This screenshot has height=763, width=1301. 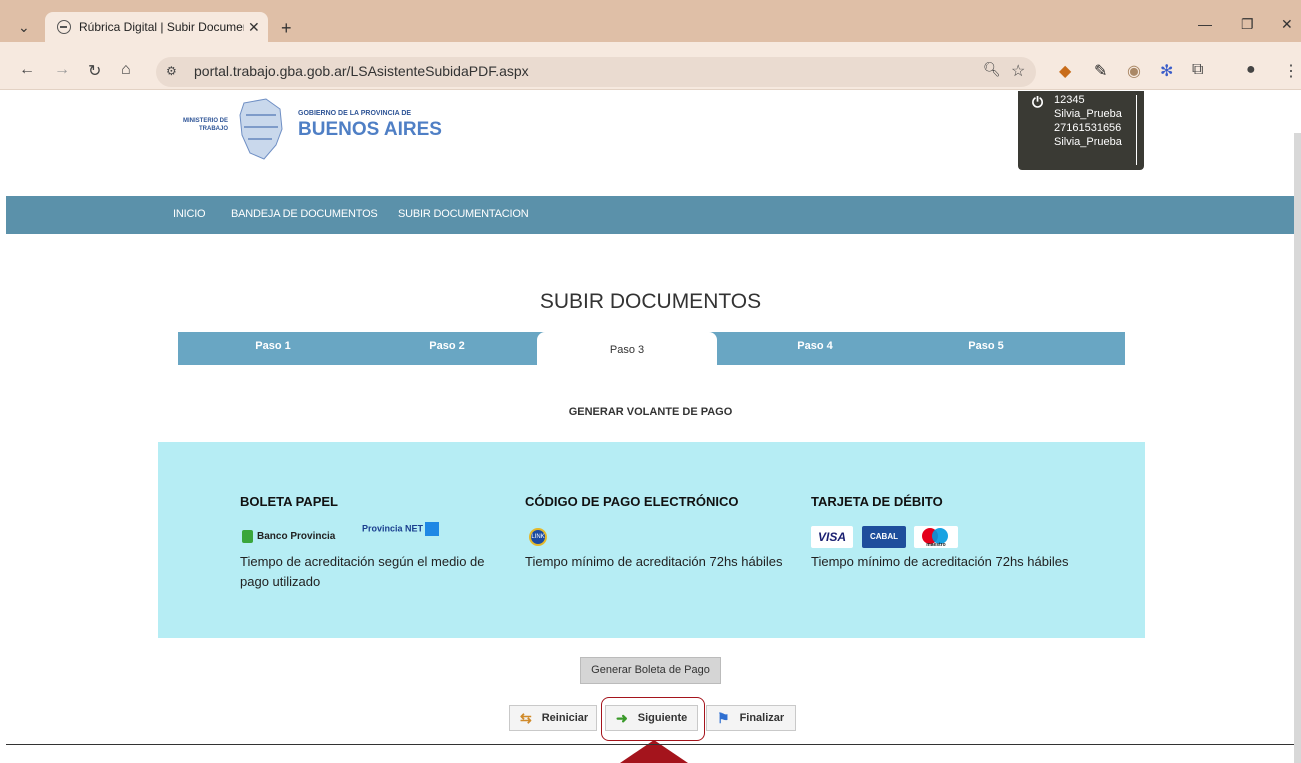 What do you see at coordinates (1166, 71) in the screenshot?
I see `gear-extension-icon: ✻` at bounding box center [1166, 71].